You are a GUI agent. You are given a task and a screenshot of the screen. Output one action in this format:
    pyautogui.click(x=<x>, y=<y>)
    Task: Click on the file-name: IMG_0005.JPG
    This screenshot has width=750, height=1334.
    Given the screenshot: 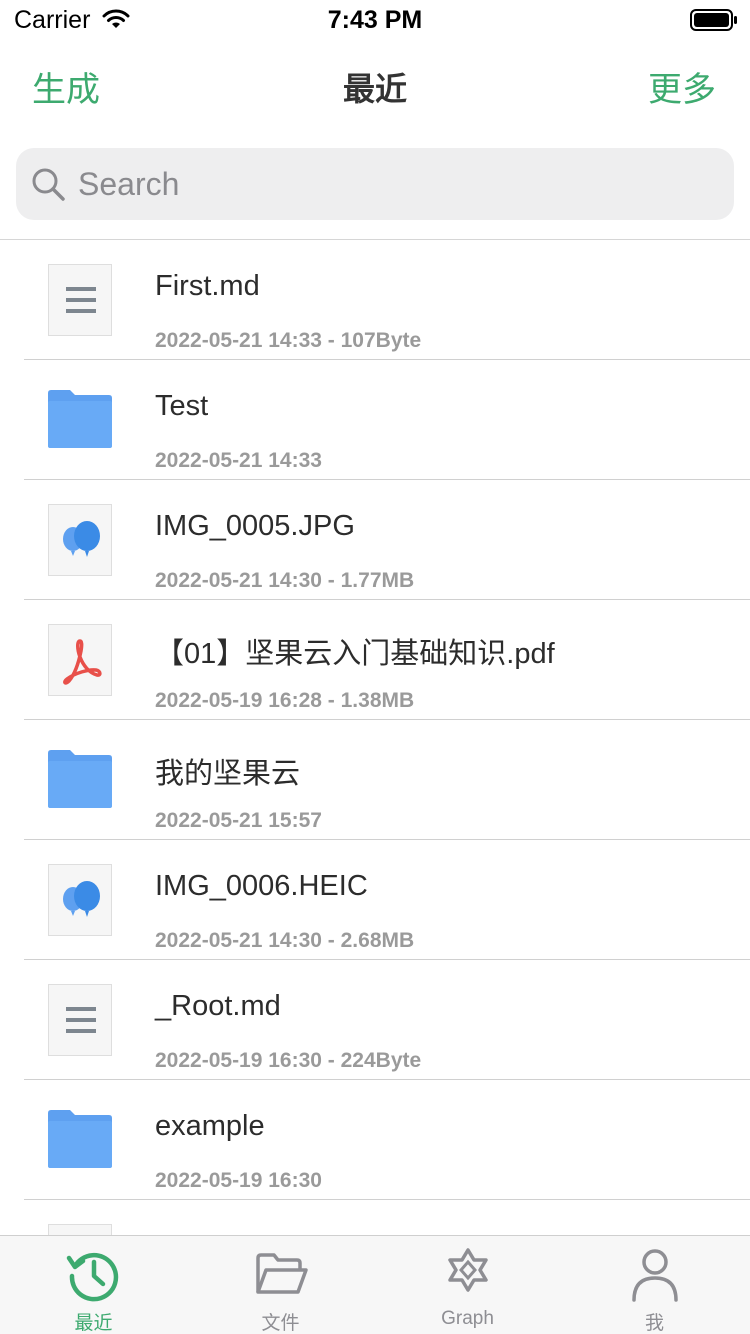 What is the action you would take?
    pyautogui.click(x=255, y=526)
    